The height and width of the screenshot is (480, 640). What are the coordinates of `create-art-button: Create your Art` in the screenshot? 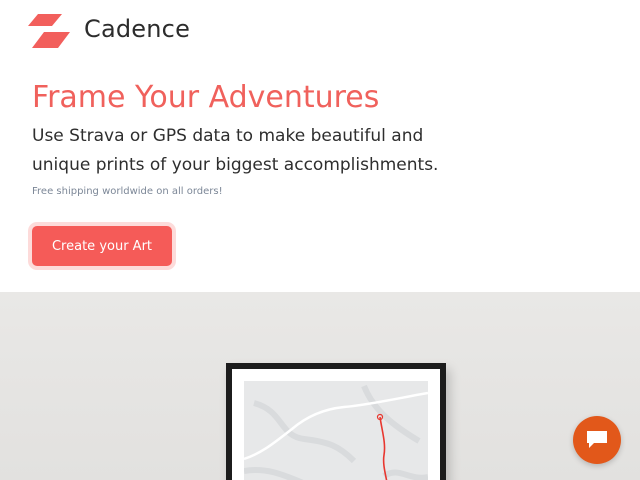 It's located at (102, 246).